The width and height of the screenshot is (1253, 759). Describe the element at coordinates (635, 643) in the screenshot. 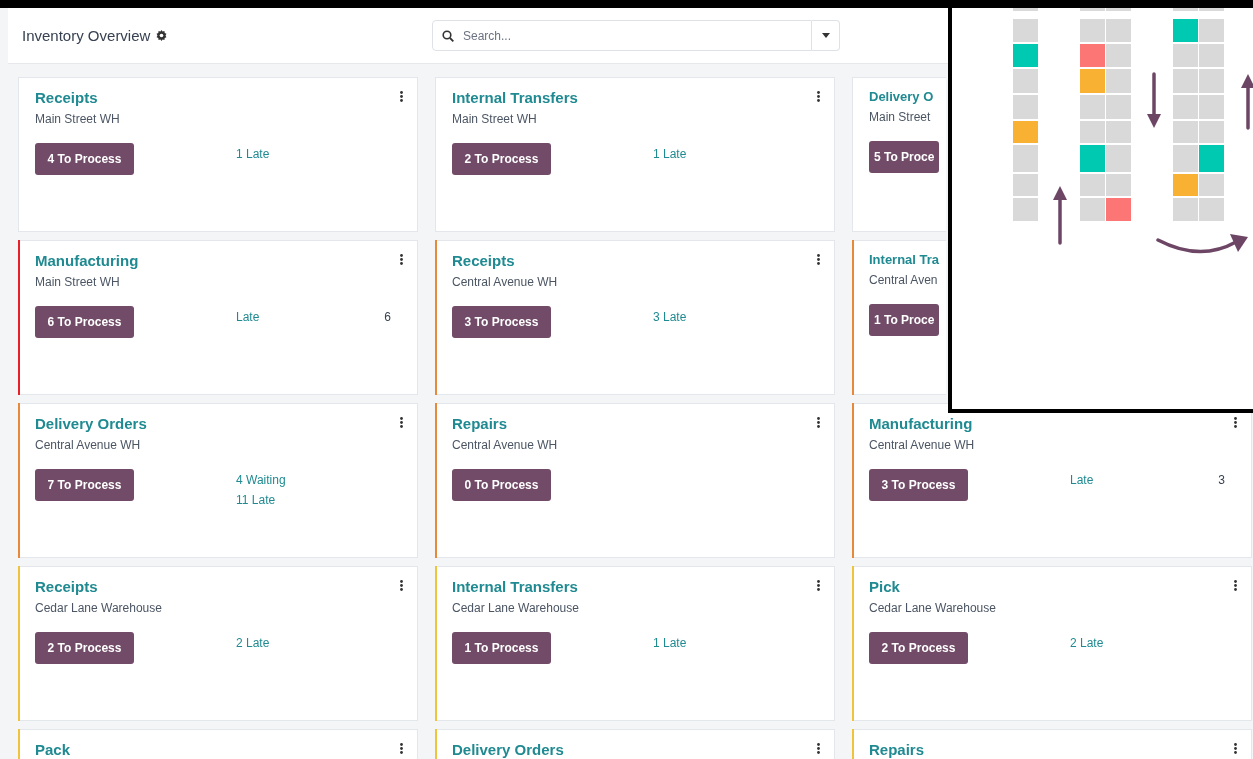

I see `operation-card: Internal Transfers Cedar Lane Warehouse 1 To Process 1 Late` at that location.